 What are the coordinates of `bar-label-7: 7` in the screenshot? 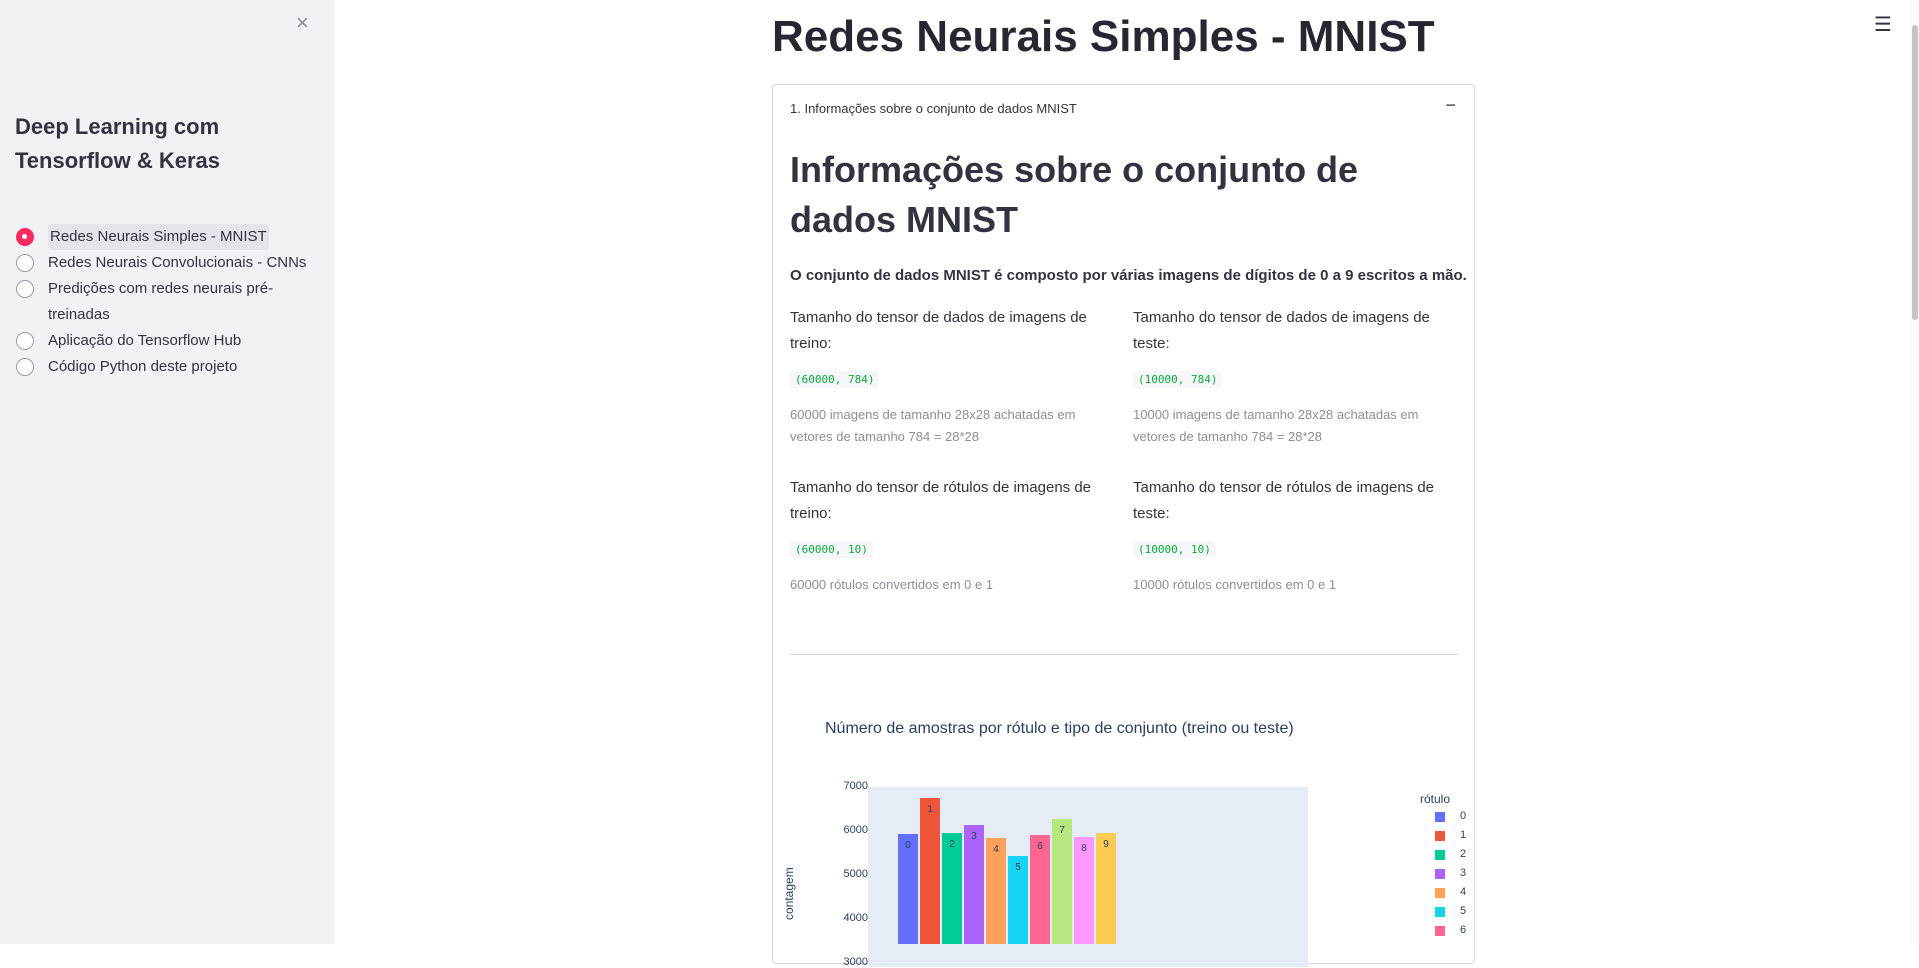 It's located at (1062, 831).